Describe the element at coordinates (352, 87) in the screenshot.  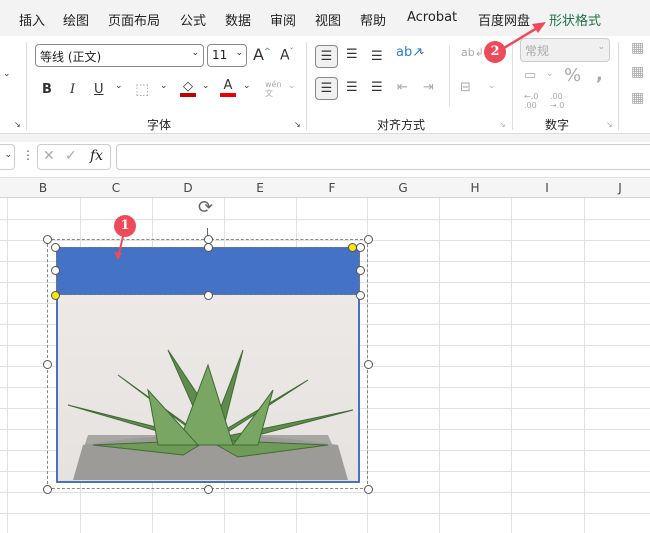
I see `align-center-icon: ☰` at that location.